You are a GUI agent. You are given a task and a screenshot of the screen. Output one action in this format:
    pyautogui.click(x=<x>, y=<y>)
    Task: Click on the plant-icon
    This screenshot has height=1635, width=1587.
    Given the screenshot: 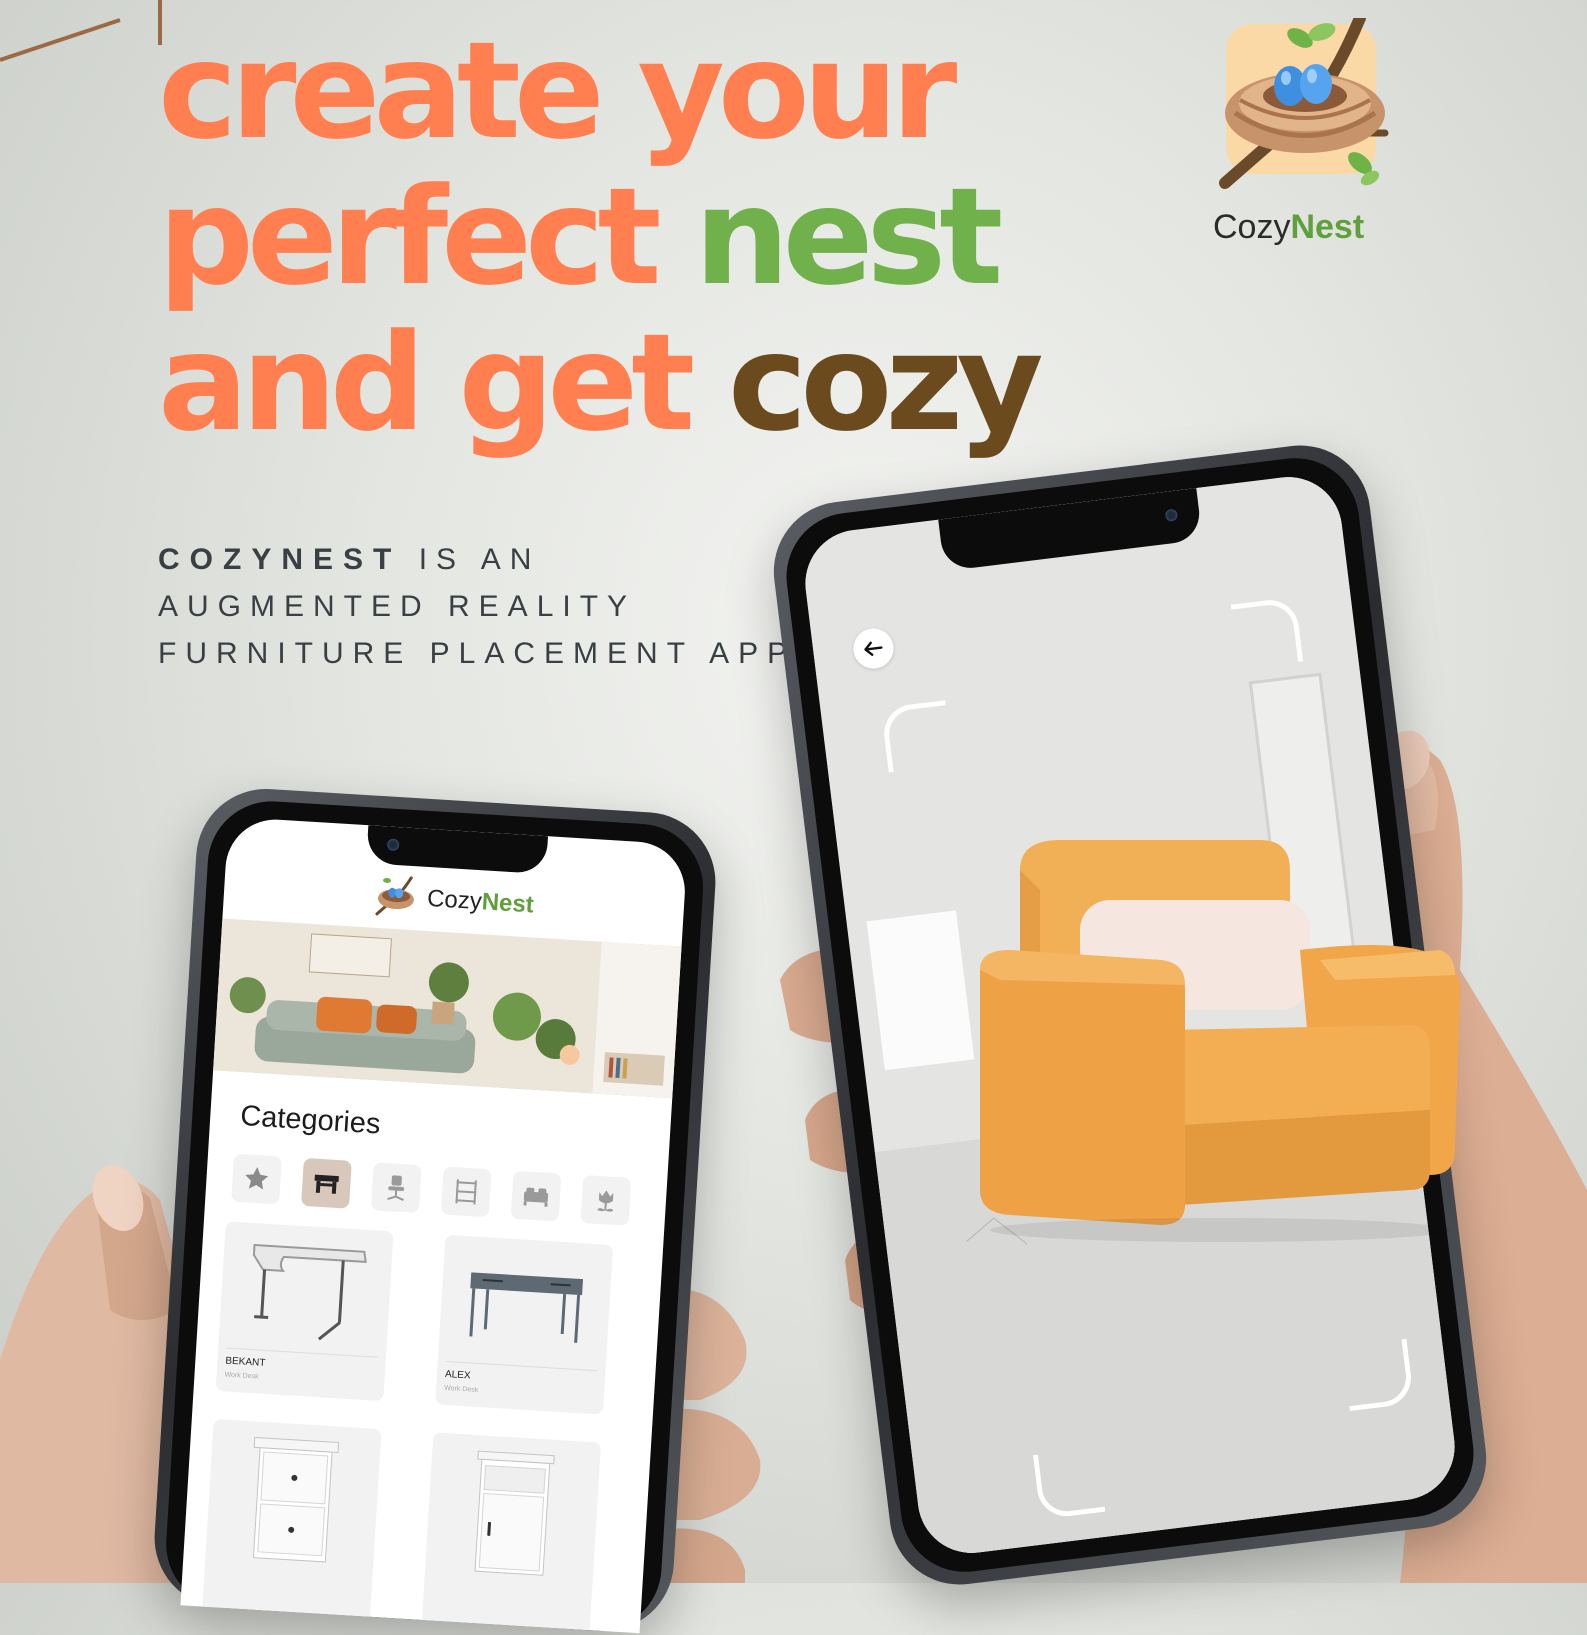 What is the action you would take?
    pyautogui.click(x=605, y=1201)
    